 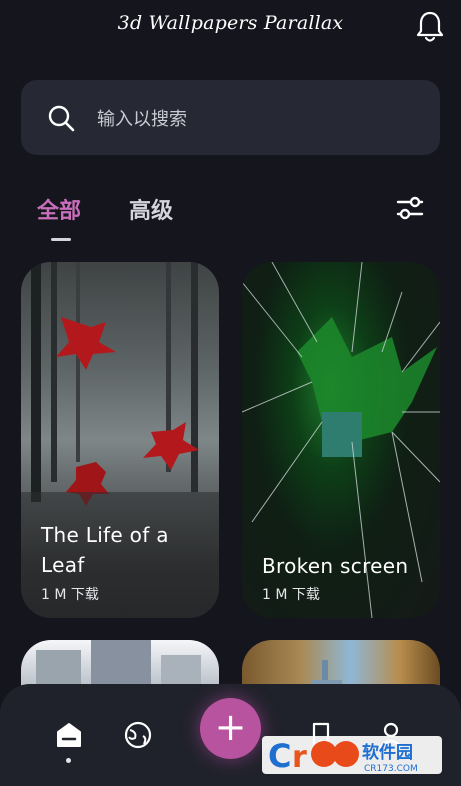 What do you see at coordinates (410, 208) in the screenshot?
I see `filter-icon` at bounding box center [410, 208].